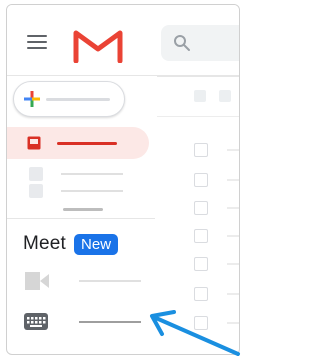 This screenshot has width=320, height=356. I want to click on gmail-logo, so click(98, 46).